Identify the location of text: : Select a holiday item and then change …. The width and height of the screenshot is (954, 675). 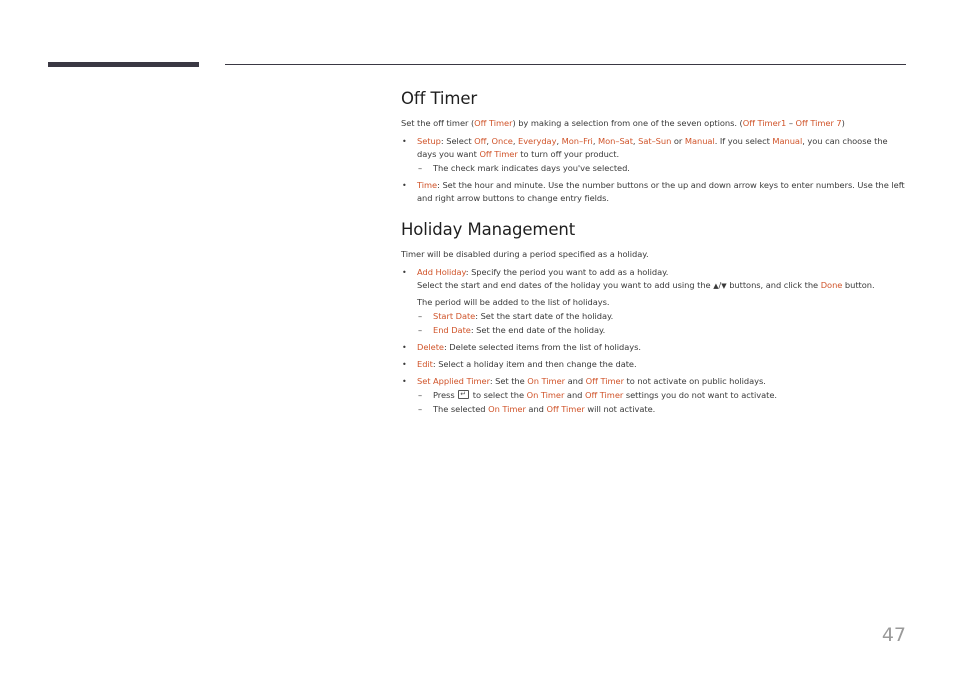
(534, 364).